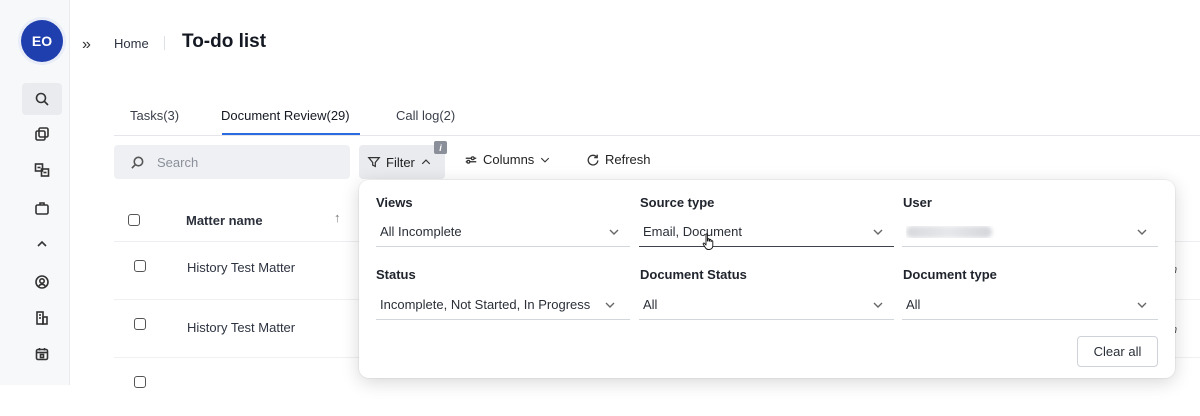 The height and width of the screenshot is (416, 1200). What do you see at coordinates (628, 159) in the screenshot?
I see `refresh-label: Refresh` at bounding box center [628, 159].